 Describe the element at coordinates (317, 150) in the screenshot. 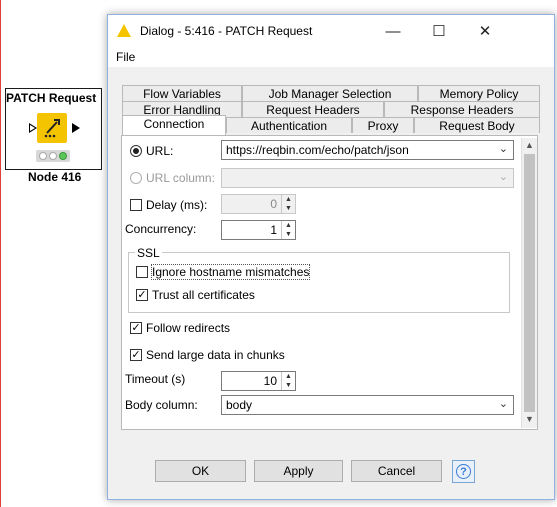

I see `url-value: https://reqbin.com/echo/patch/json` at that location.